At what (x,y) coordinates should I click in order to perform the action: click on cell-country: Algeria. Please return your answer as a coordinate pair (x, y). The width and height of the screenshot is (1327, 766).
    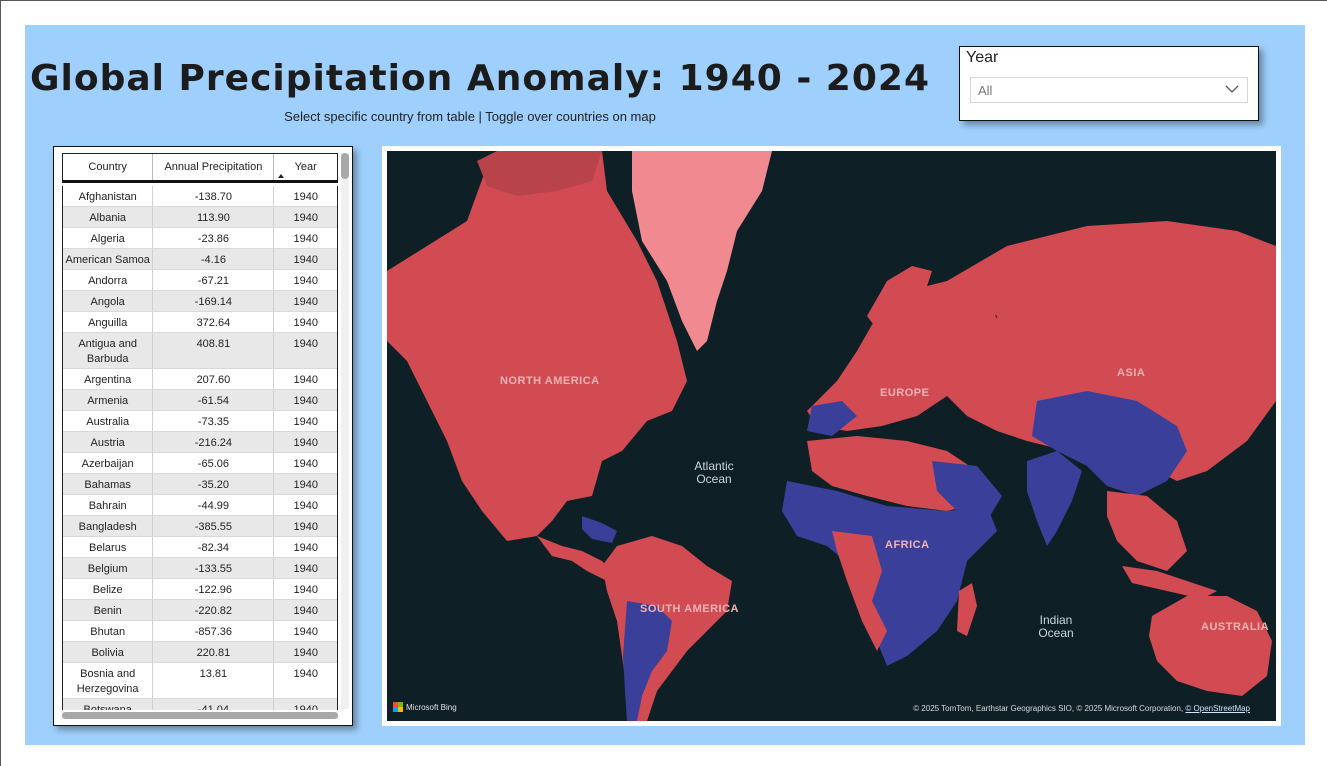
    Looking at the image, I should click on (108, 238).